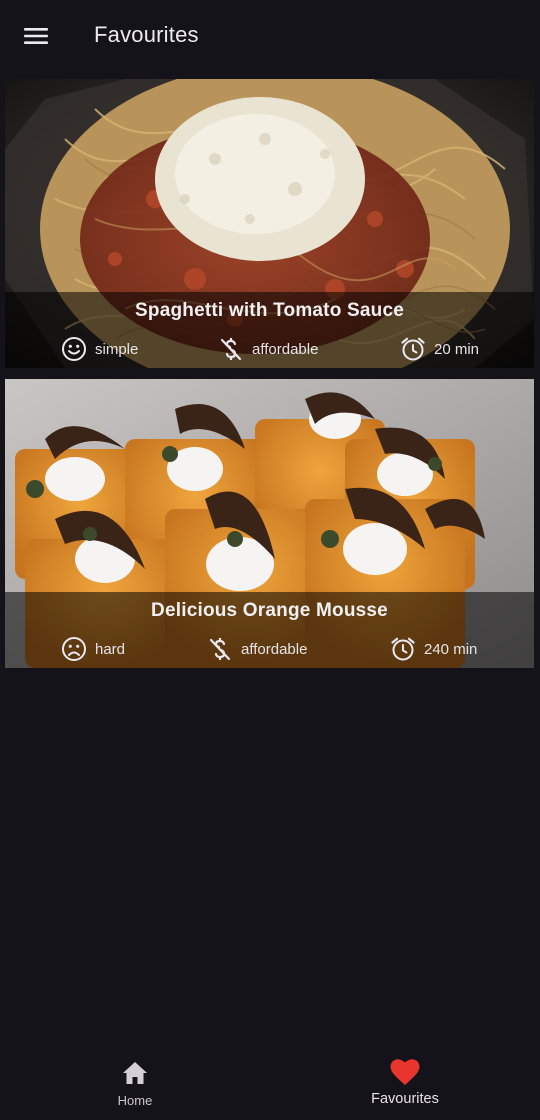 The image size is (540, 1120). Describe the element at coordinates (405, 1099) in the screenshot. I see `nav-label-favourites: Favourites` at that location.